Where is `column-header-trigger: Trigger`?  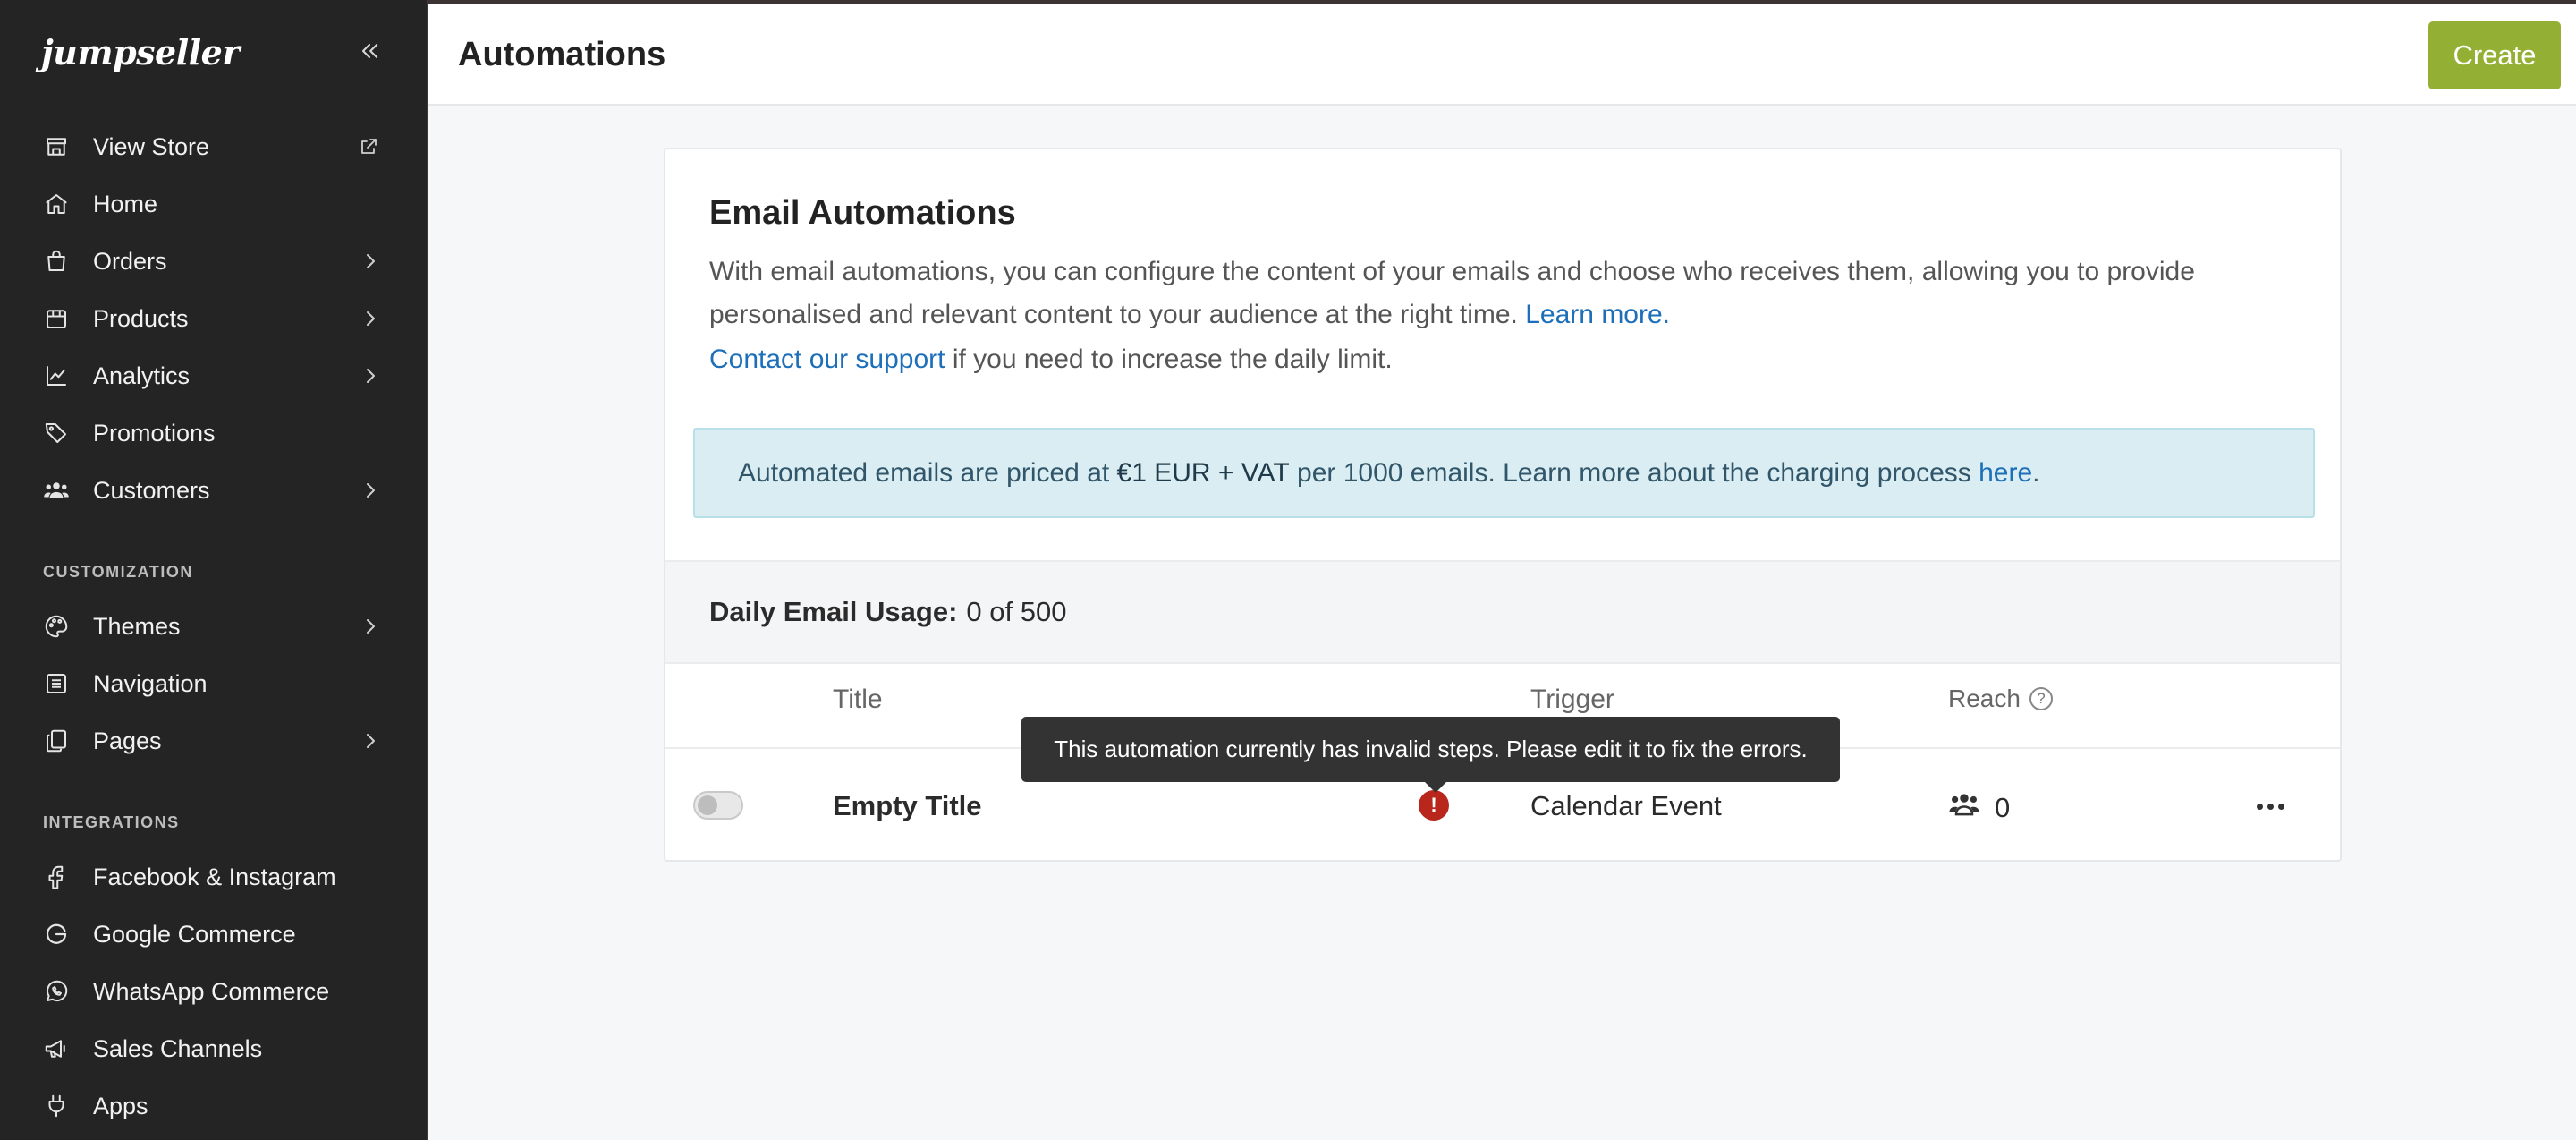
column-header-trigger: Trigger is located at coordinates (1572, 699).